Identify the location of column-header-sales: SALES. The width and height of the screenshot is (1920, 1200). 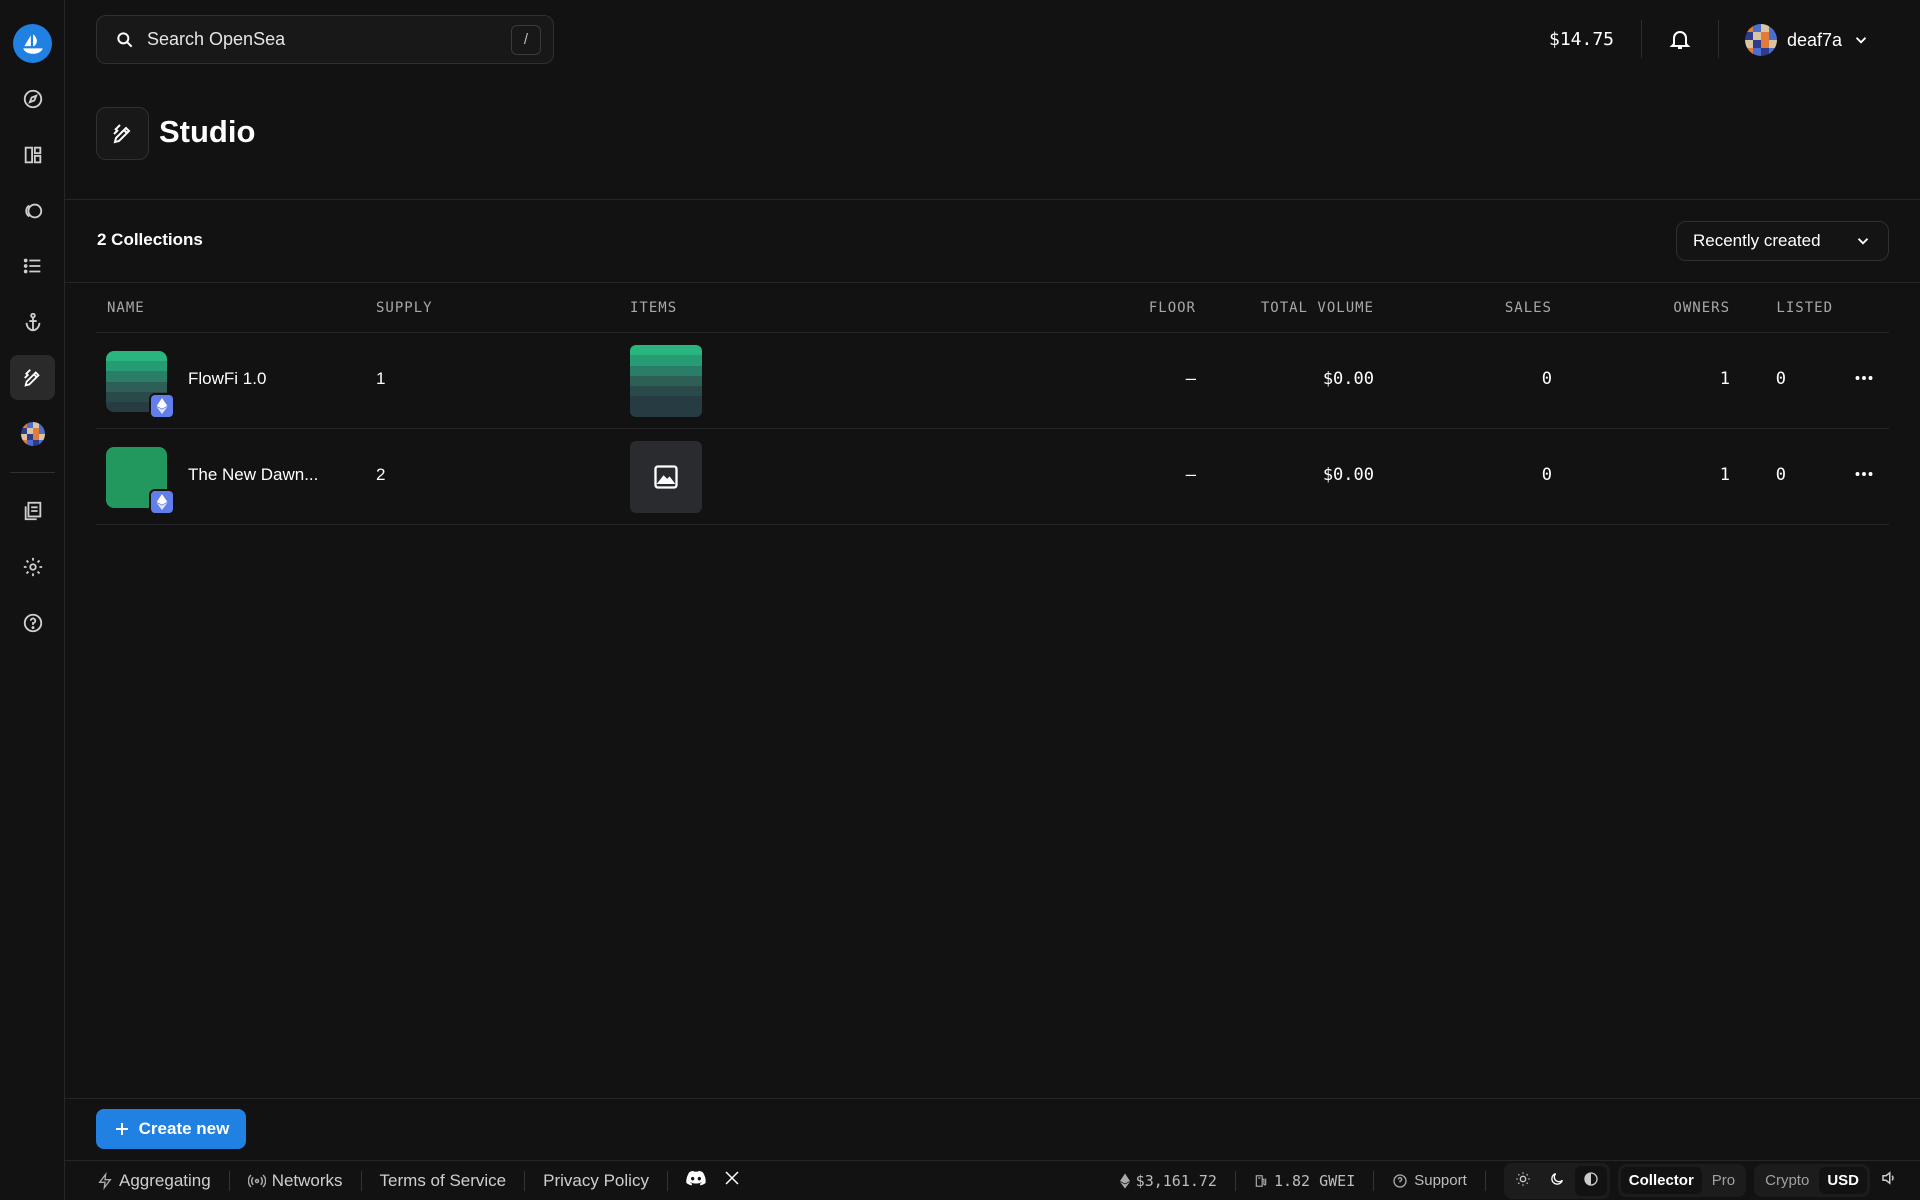
(1528, 308).